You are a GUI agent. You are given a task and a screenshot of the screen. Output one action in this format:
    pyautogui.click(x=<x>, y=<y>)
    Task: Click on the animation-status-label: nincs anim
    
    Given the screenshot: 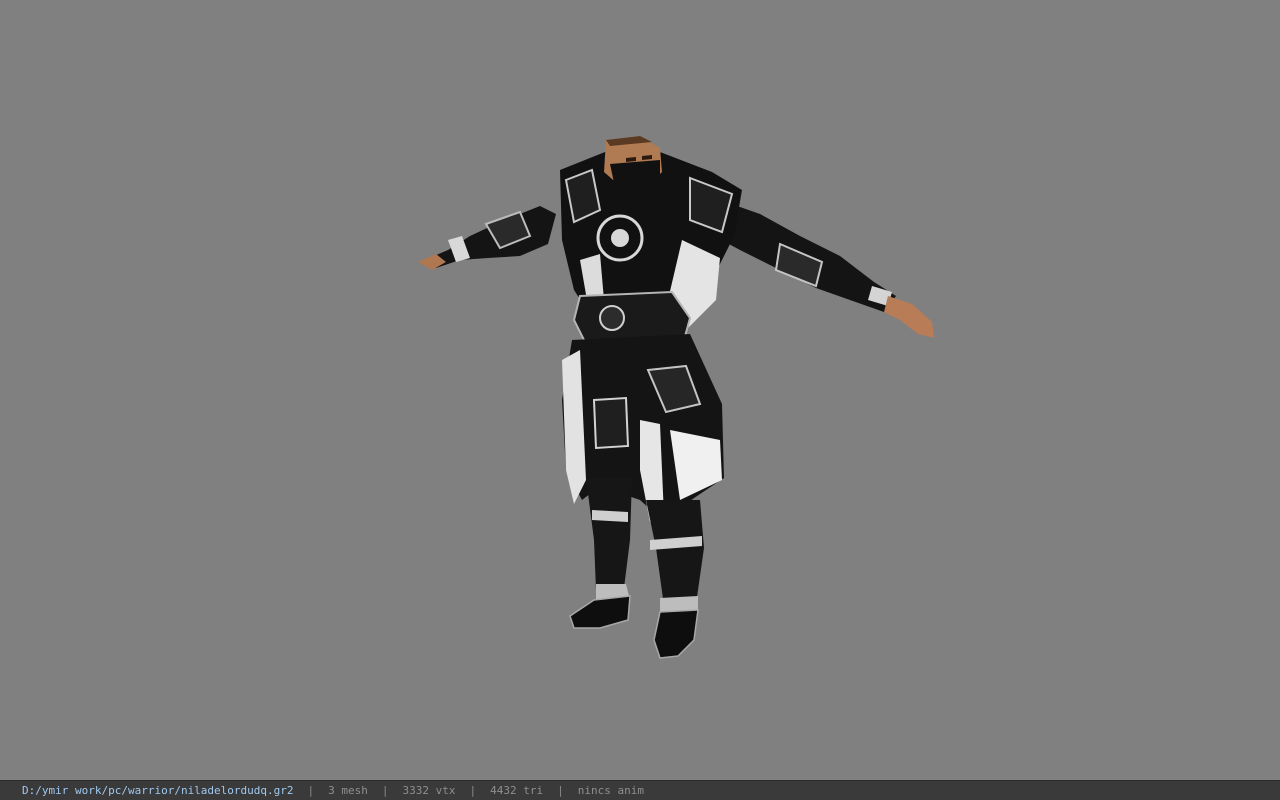 What is the action you would take?
    pyautogui.click(x=610, y=790)
    